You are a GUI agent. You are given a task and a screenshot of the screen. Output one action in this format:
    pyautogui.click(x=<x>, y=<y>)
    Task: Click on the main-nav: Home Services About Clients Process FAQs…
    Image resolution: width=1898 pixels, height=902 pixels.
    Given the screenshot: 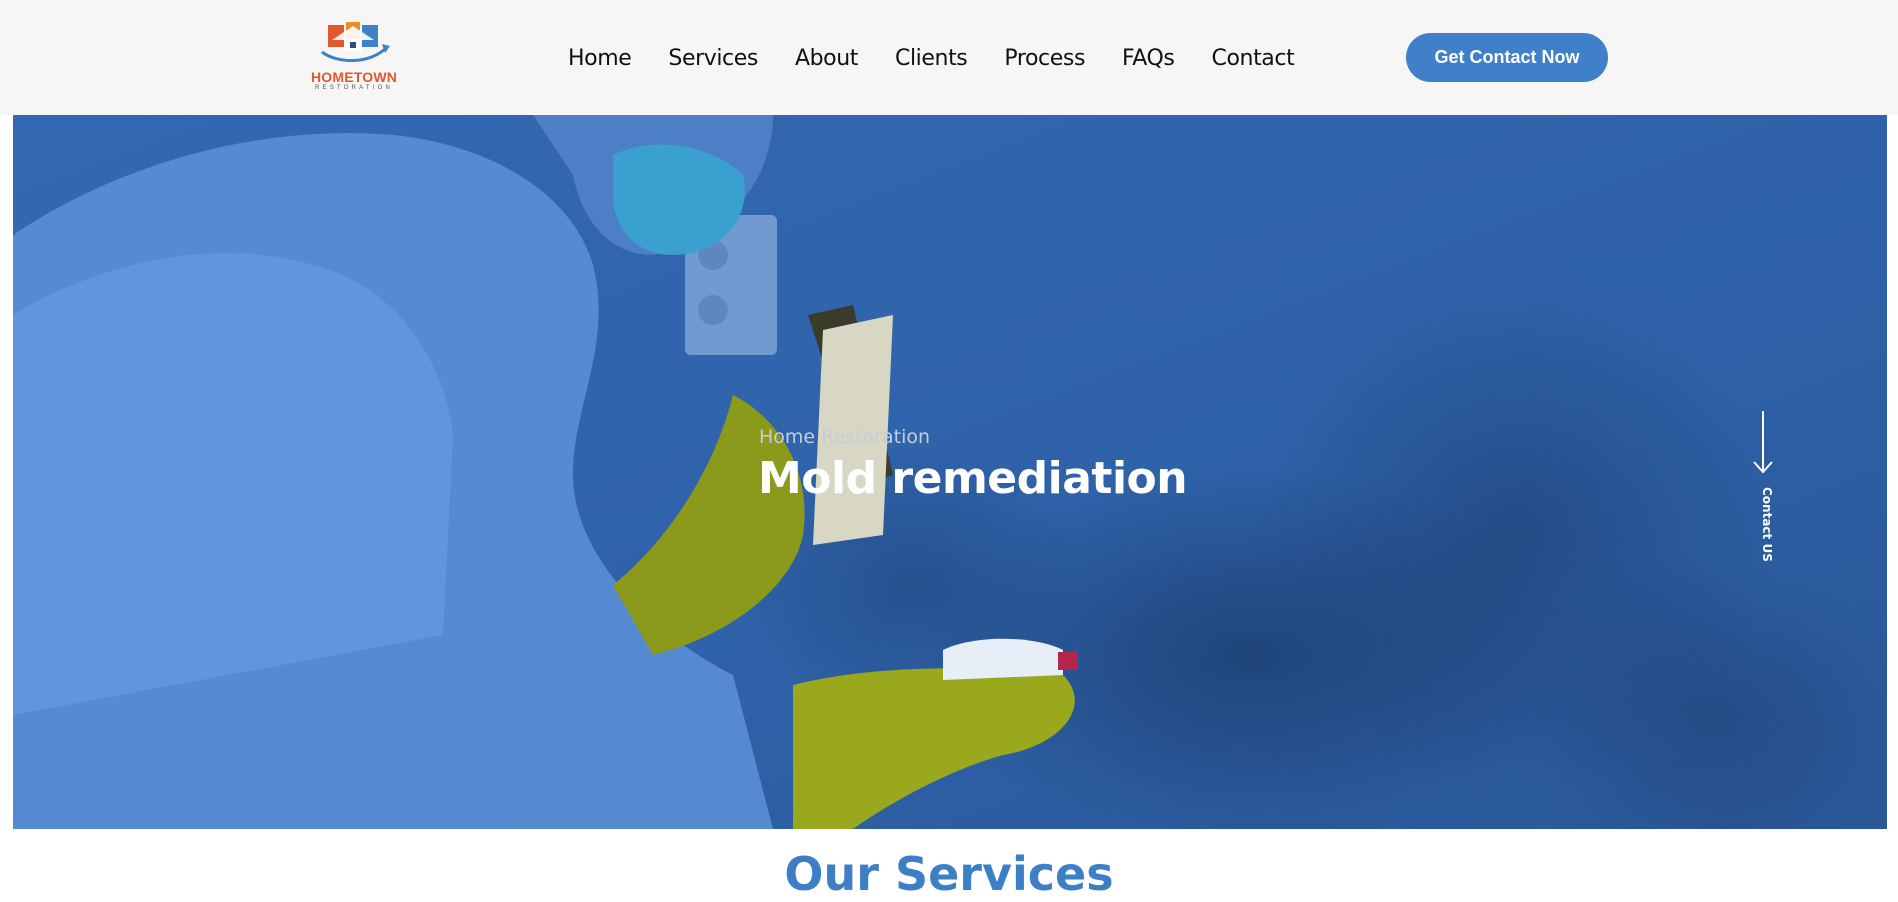 What is the action you would take?
    pyautogui.click(x=949, y=59)
    